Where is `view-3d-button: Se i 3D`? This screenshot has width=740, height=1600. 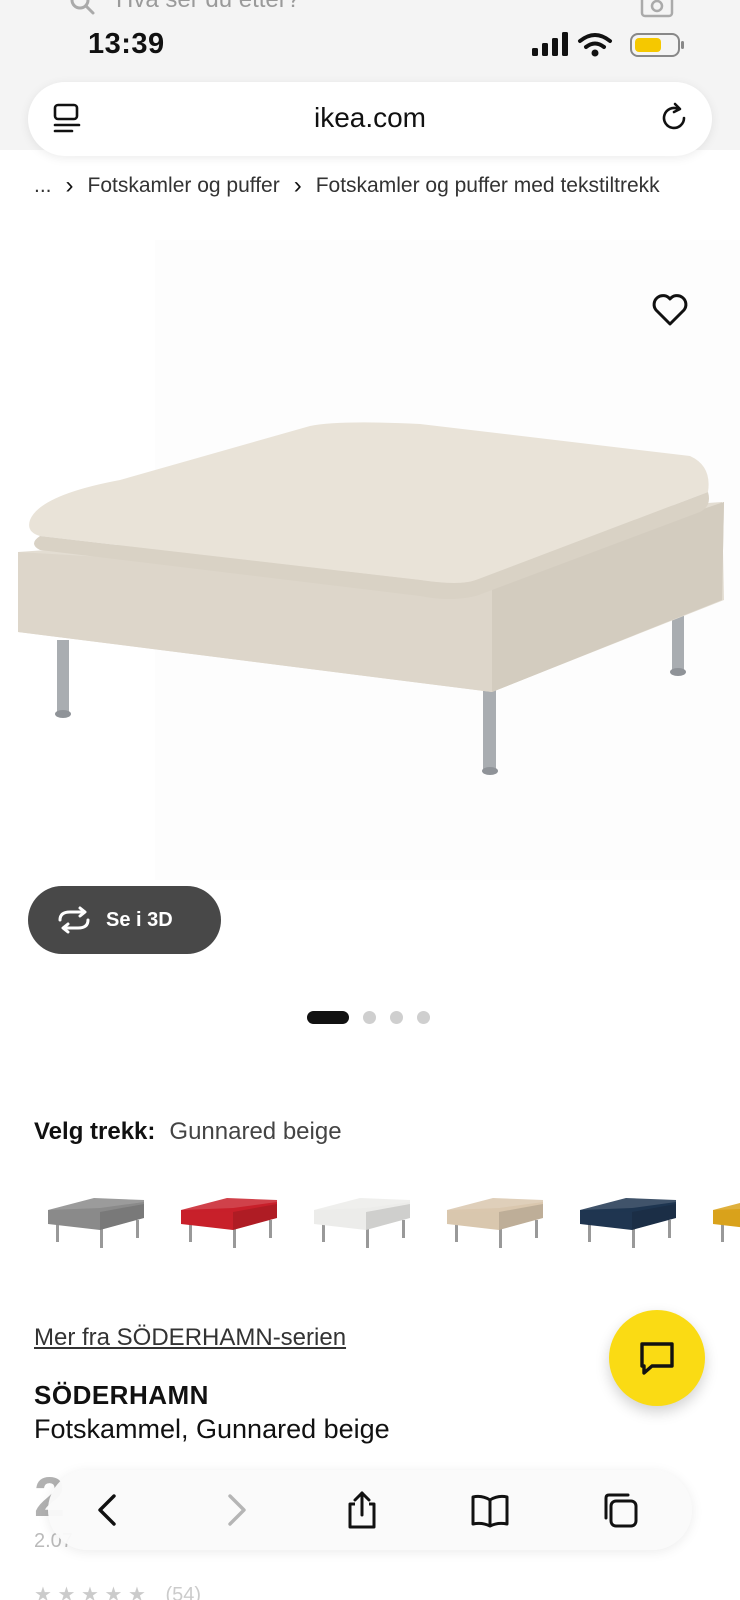
view-3d-button: Se i 3D is located at coordinates (124, 920).